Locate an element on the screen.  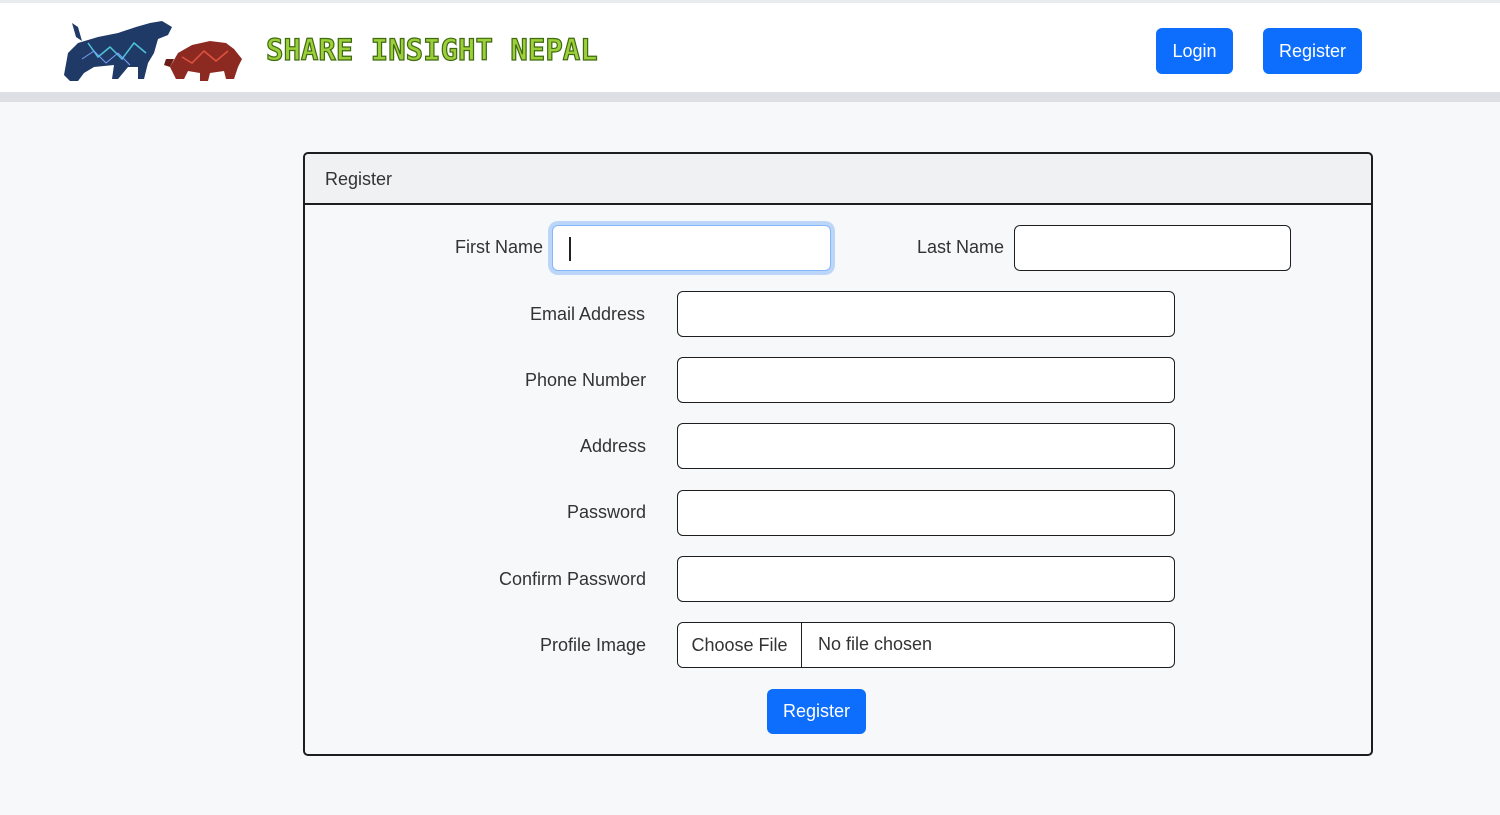
profile-image-file-input: Choose File No file chosen is located at coordinates (926, 645).